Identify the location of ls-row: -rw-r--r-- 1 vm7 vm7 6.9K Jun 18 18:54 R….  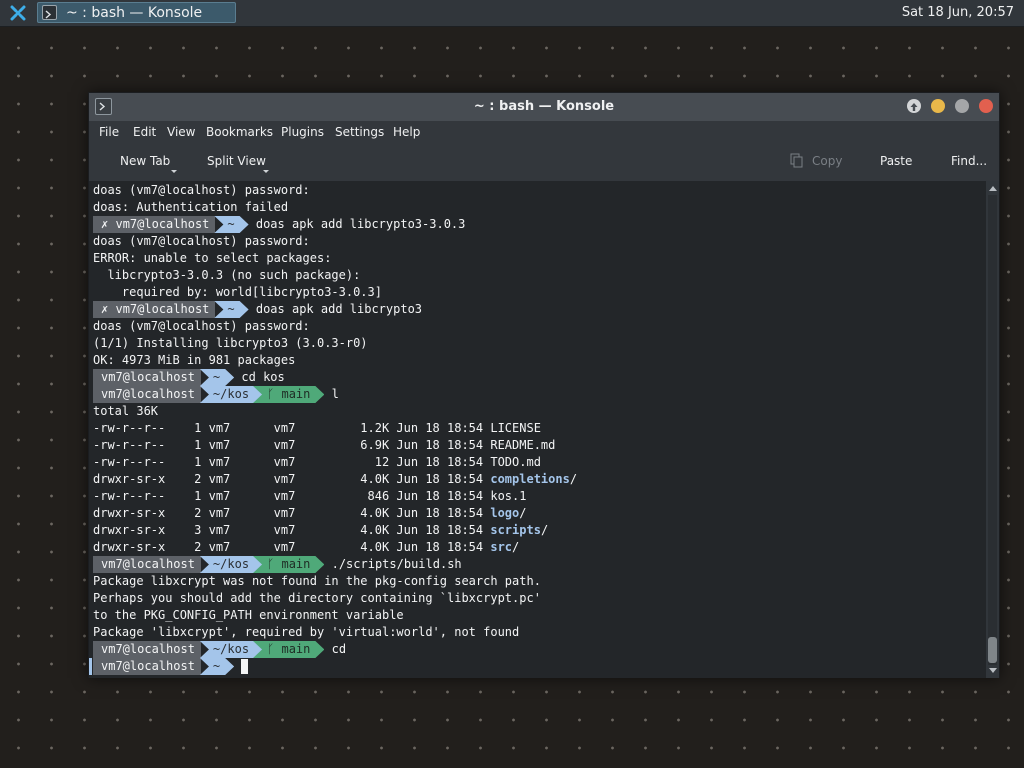
(324, 445).